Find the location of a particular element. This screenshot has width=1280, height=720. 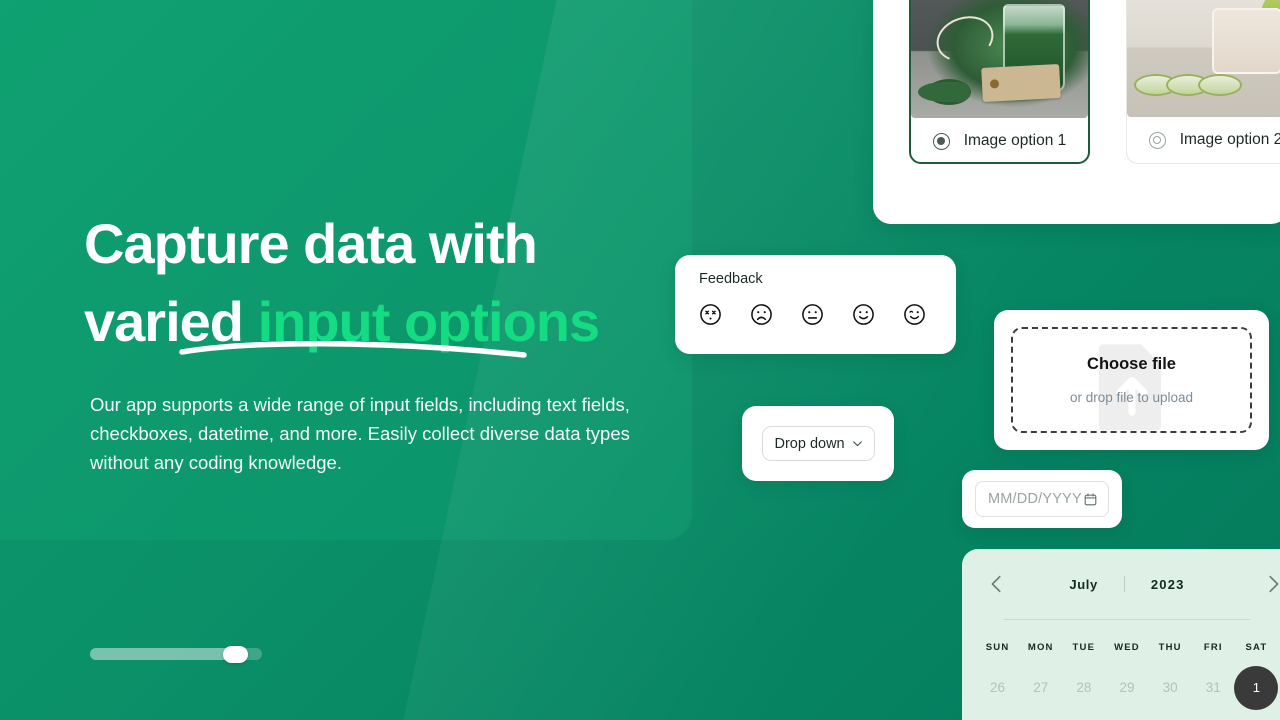

slider-thumb is located at coordinates (235, 654).